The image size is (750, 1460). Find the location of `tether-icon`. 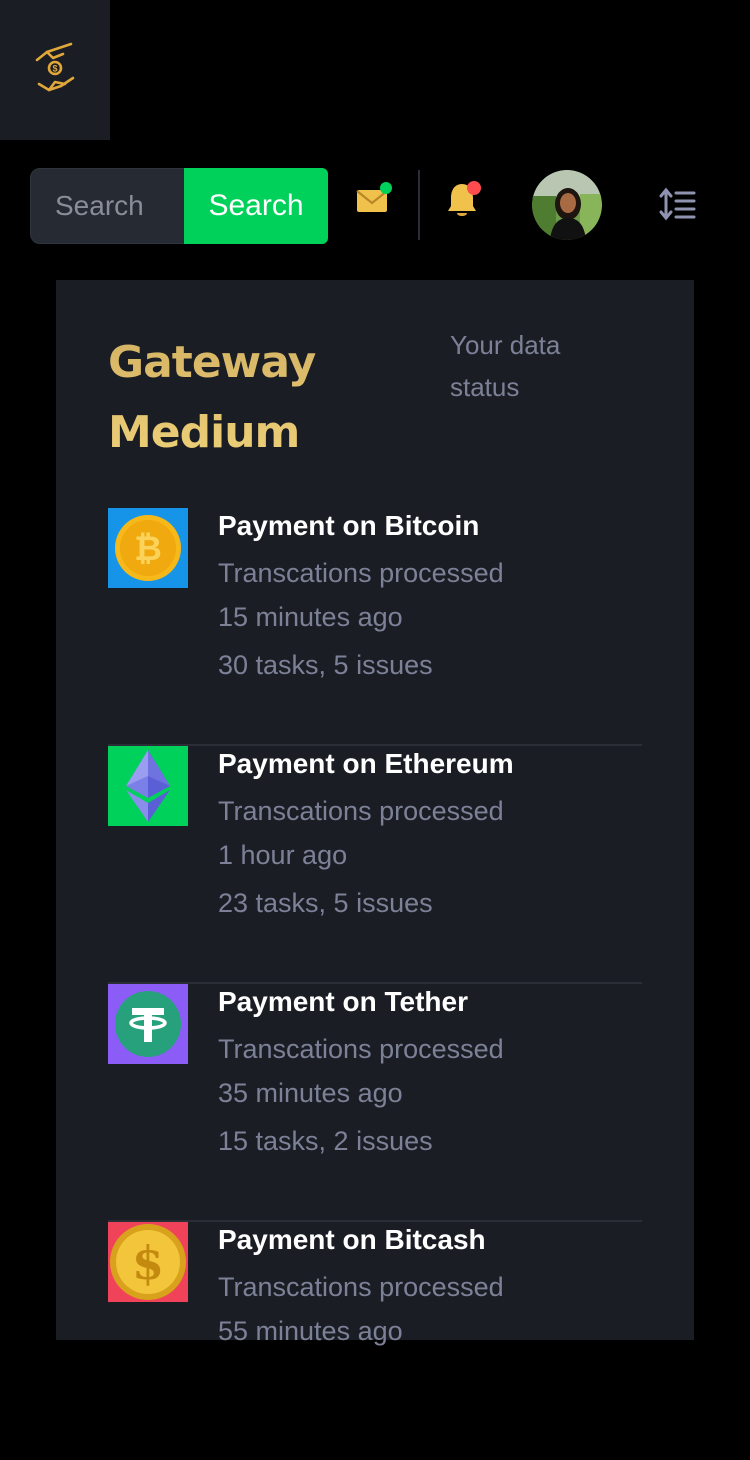

tether-icon is located at coordinates (148, 1024).